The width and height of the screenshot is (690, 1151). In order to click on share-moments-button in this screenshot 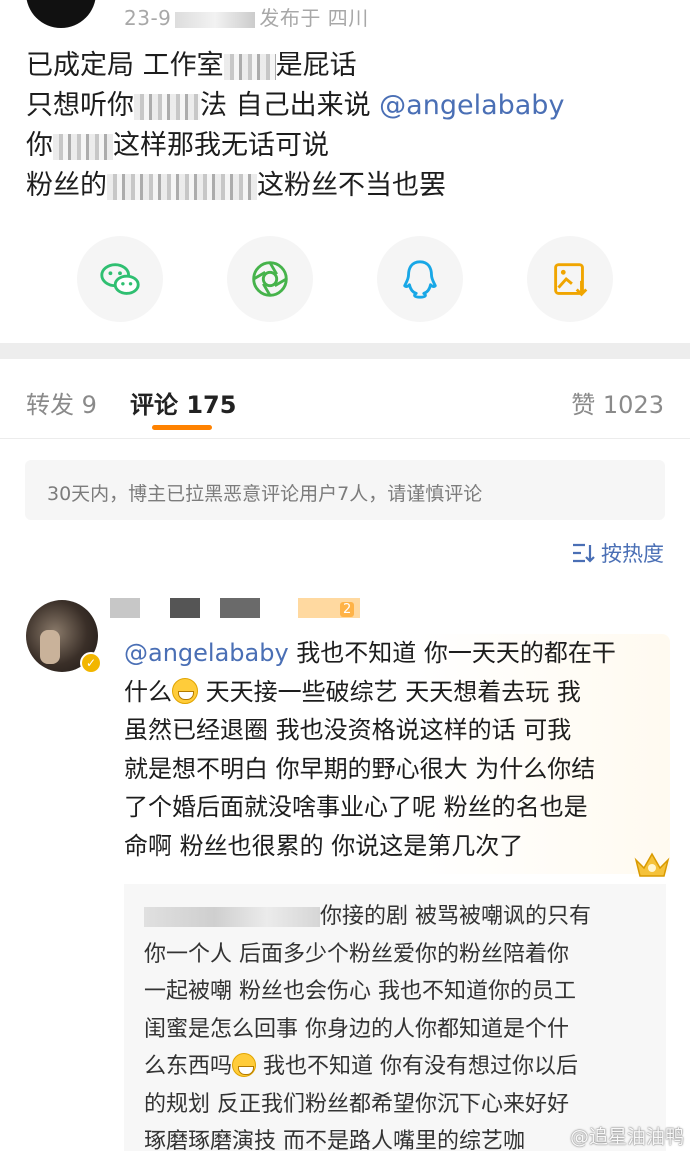, I will do `click(270, 279)`.